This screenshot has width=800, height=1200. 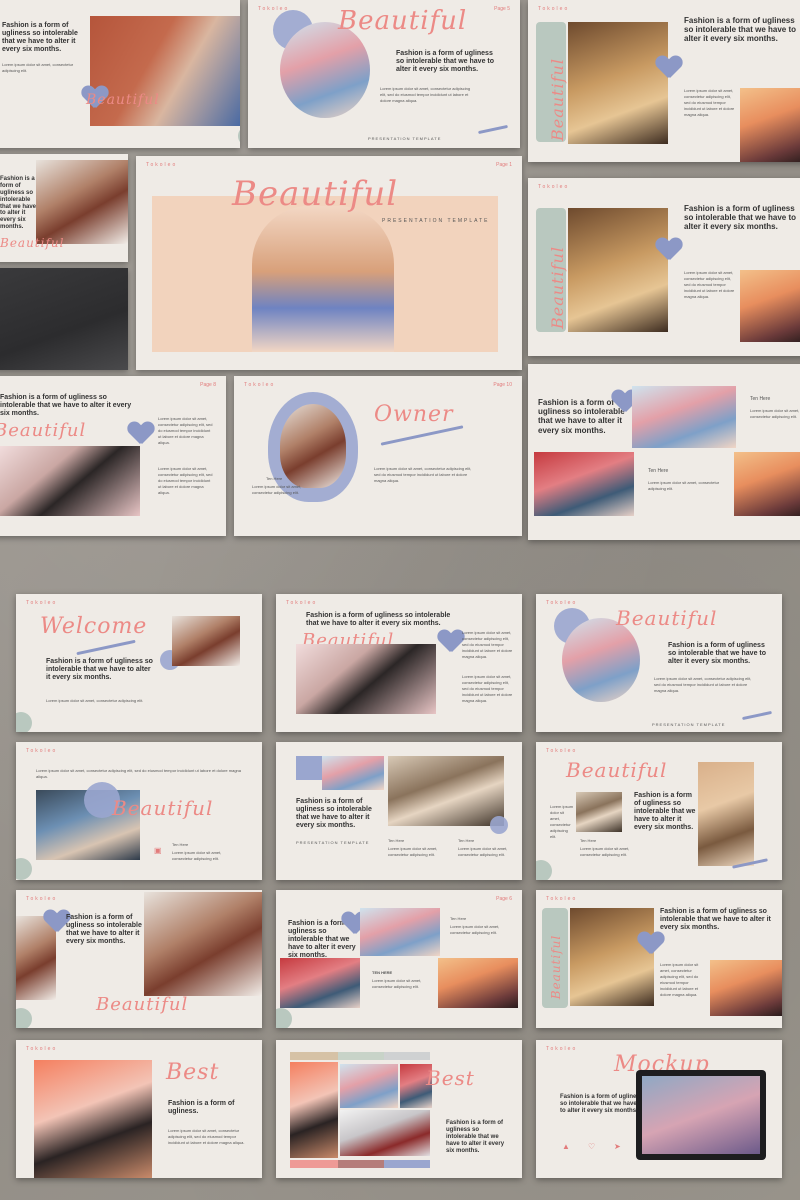 What do you see at coordinates (566, 1146) in the screenshot?
I see `thumb-icon: ▲` at bounding box center [566, 1146].